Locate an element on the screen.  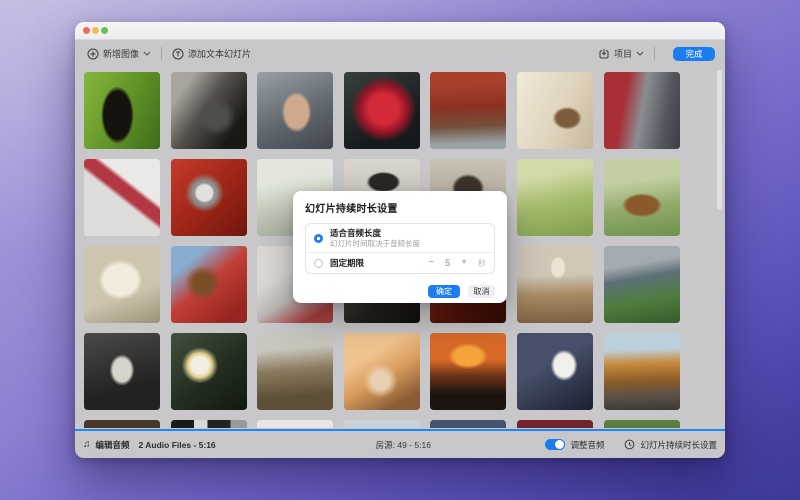
photo-camera-portrait is located at coordinates (122, 371).